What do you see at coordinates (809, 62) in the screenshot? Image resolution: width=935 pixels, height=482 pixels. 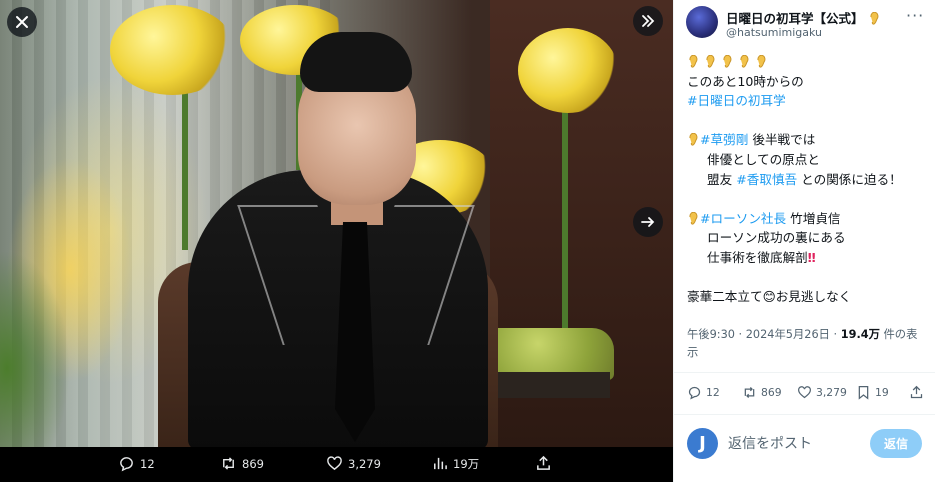 I see `ear-emoji-row` at bounding box center [809, 62].